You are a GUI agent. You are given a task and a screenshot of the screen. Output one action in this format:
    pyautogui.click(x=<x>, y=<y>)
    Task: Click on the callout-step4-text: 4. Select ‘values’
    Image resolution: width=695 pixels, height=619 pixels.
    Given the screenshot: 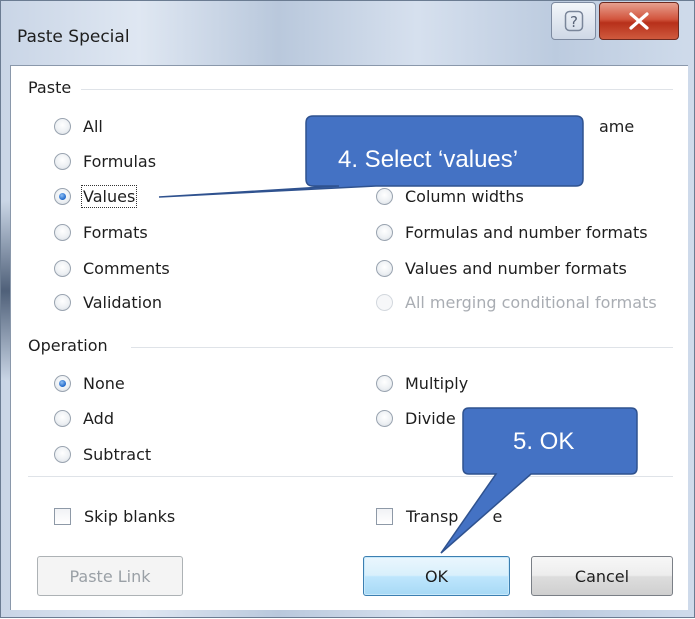 What is the action you would take?
    pyautogui.click(x=428, y=159)
    